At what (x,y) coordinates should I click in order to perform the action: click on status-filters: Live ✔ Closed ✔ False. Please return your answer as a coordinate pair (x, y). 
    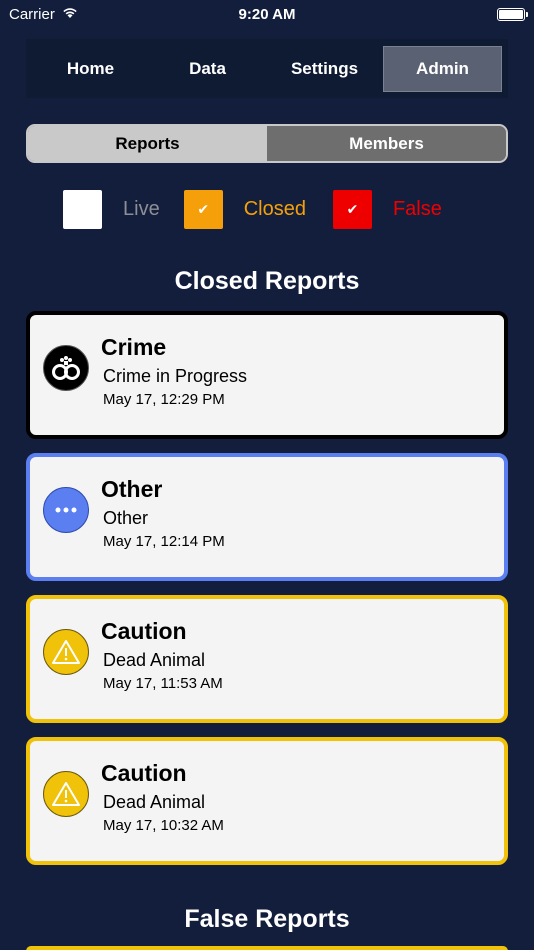
    Looking at the image, I should click on (252, 209).